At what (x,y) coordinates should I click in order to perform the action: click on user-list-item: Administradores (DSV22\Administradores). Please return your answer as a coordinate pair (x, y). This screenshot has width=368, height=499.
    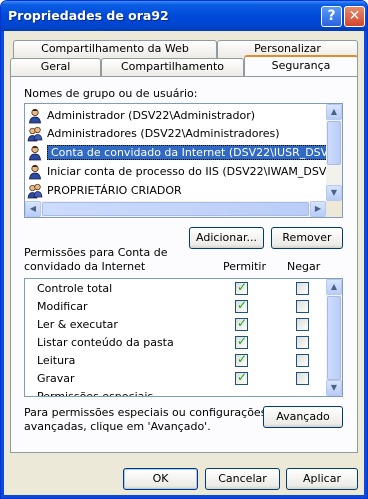
    Looking at the image, I should click on (153, 134).